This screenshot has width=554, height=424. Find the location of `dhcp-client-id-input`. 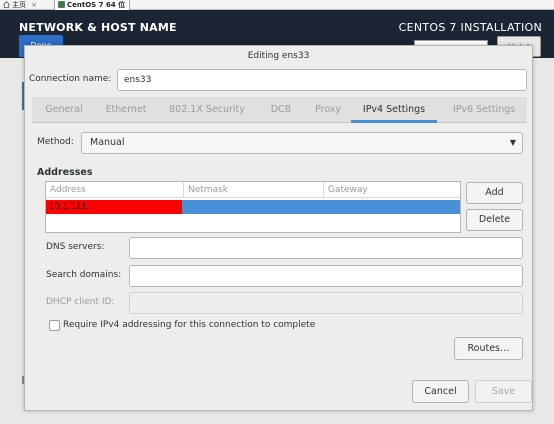

dhcp-client-id-input is located at coordinates (326, 303).